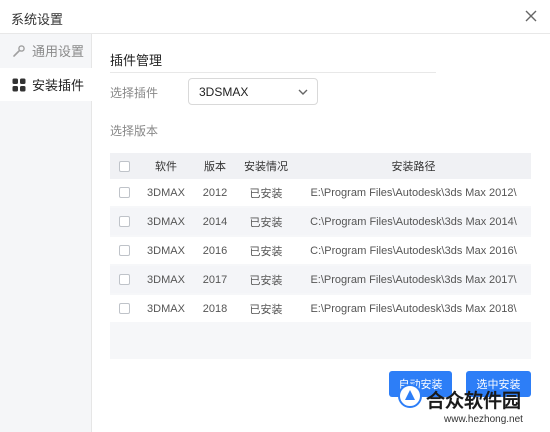 The image size is (550, 432). Describe the element at coordinates (273, 72) in the screenshot. I see `section-divider` at that location.